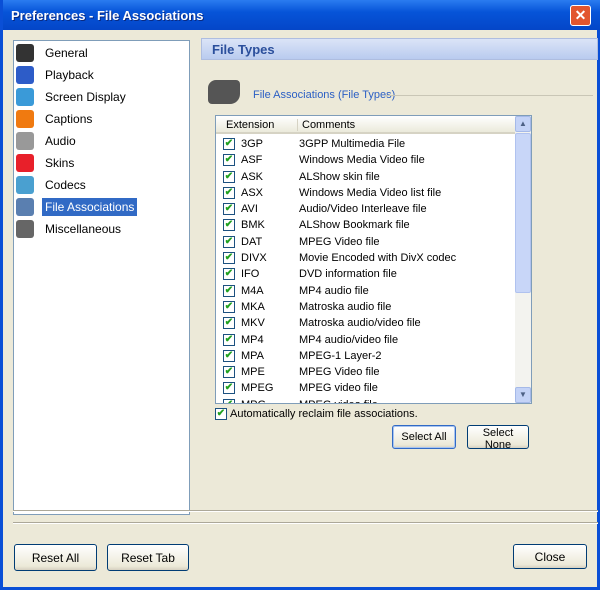 The image size is (600, 590). What do you see at coordinates (254, 258) in the screenshot?
I see `extension-cell: DIVX` at bounding box center [254, 258].